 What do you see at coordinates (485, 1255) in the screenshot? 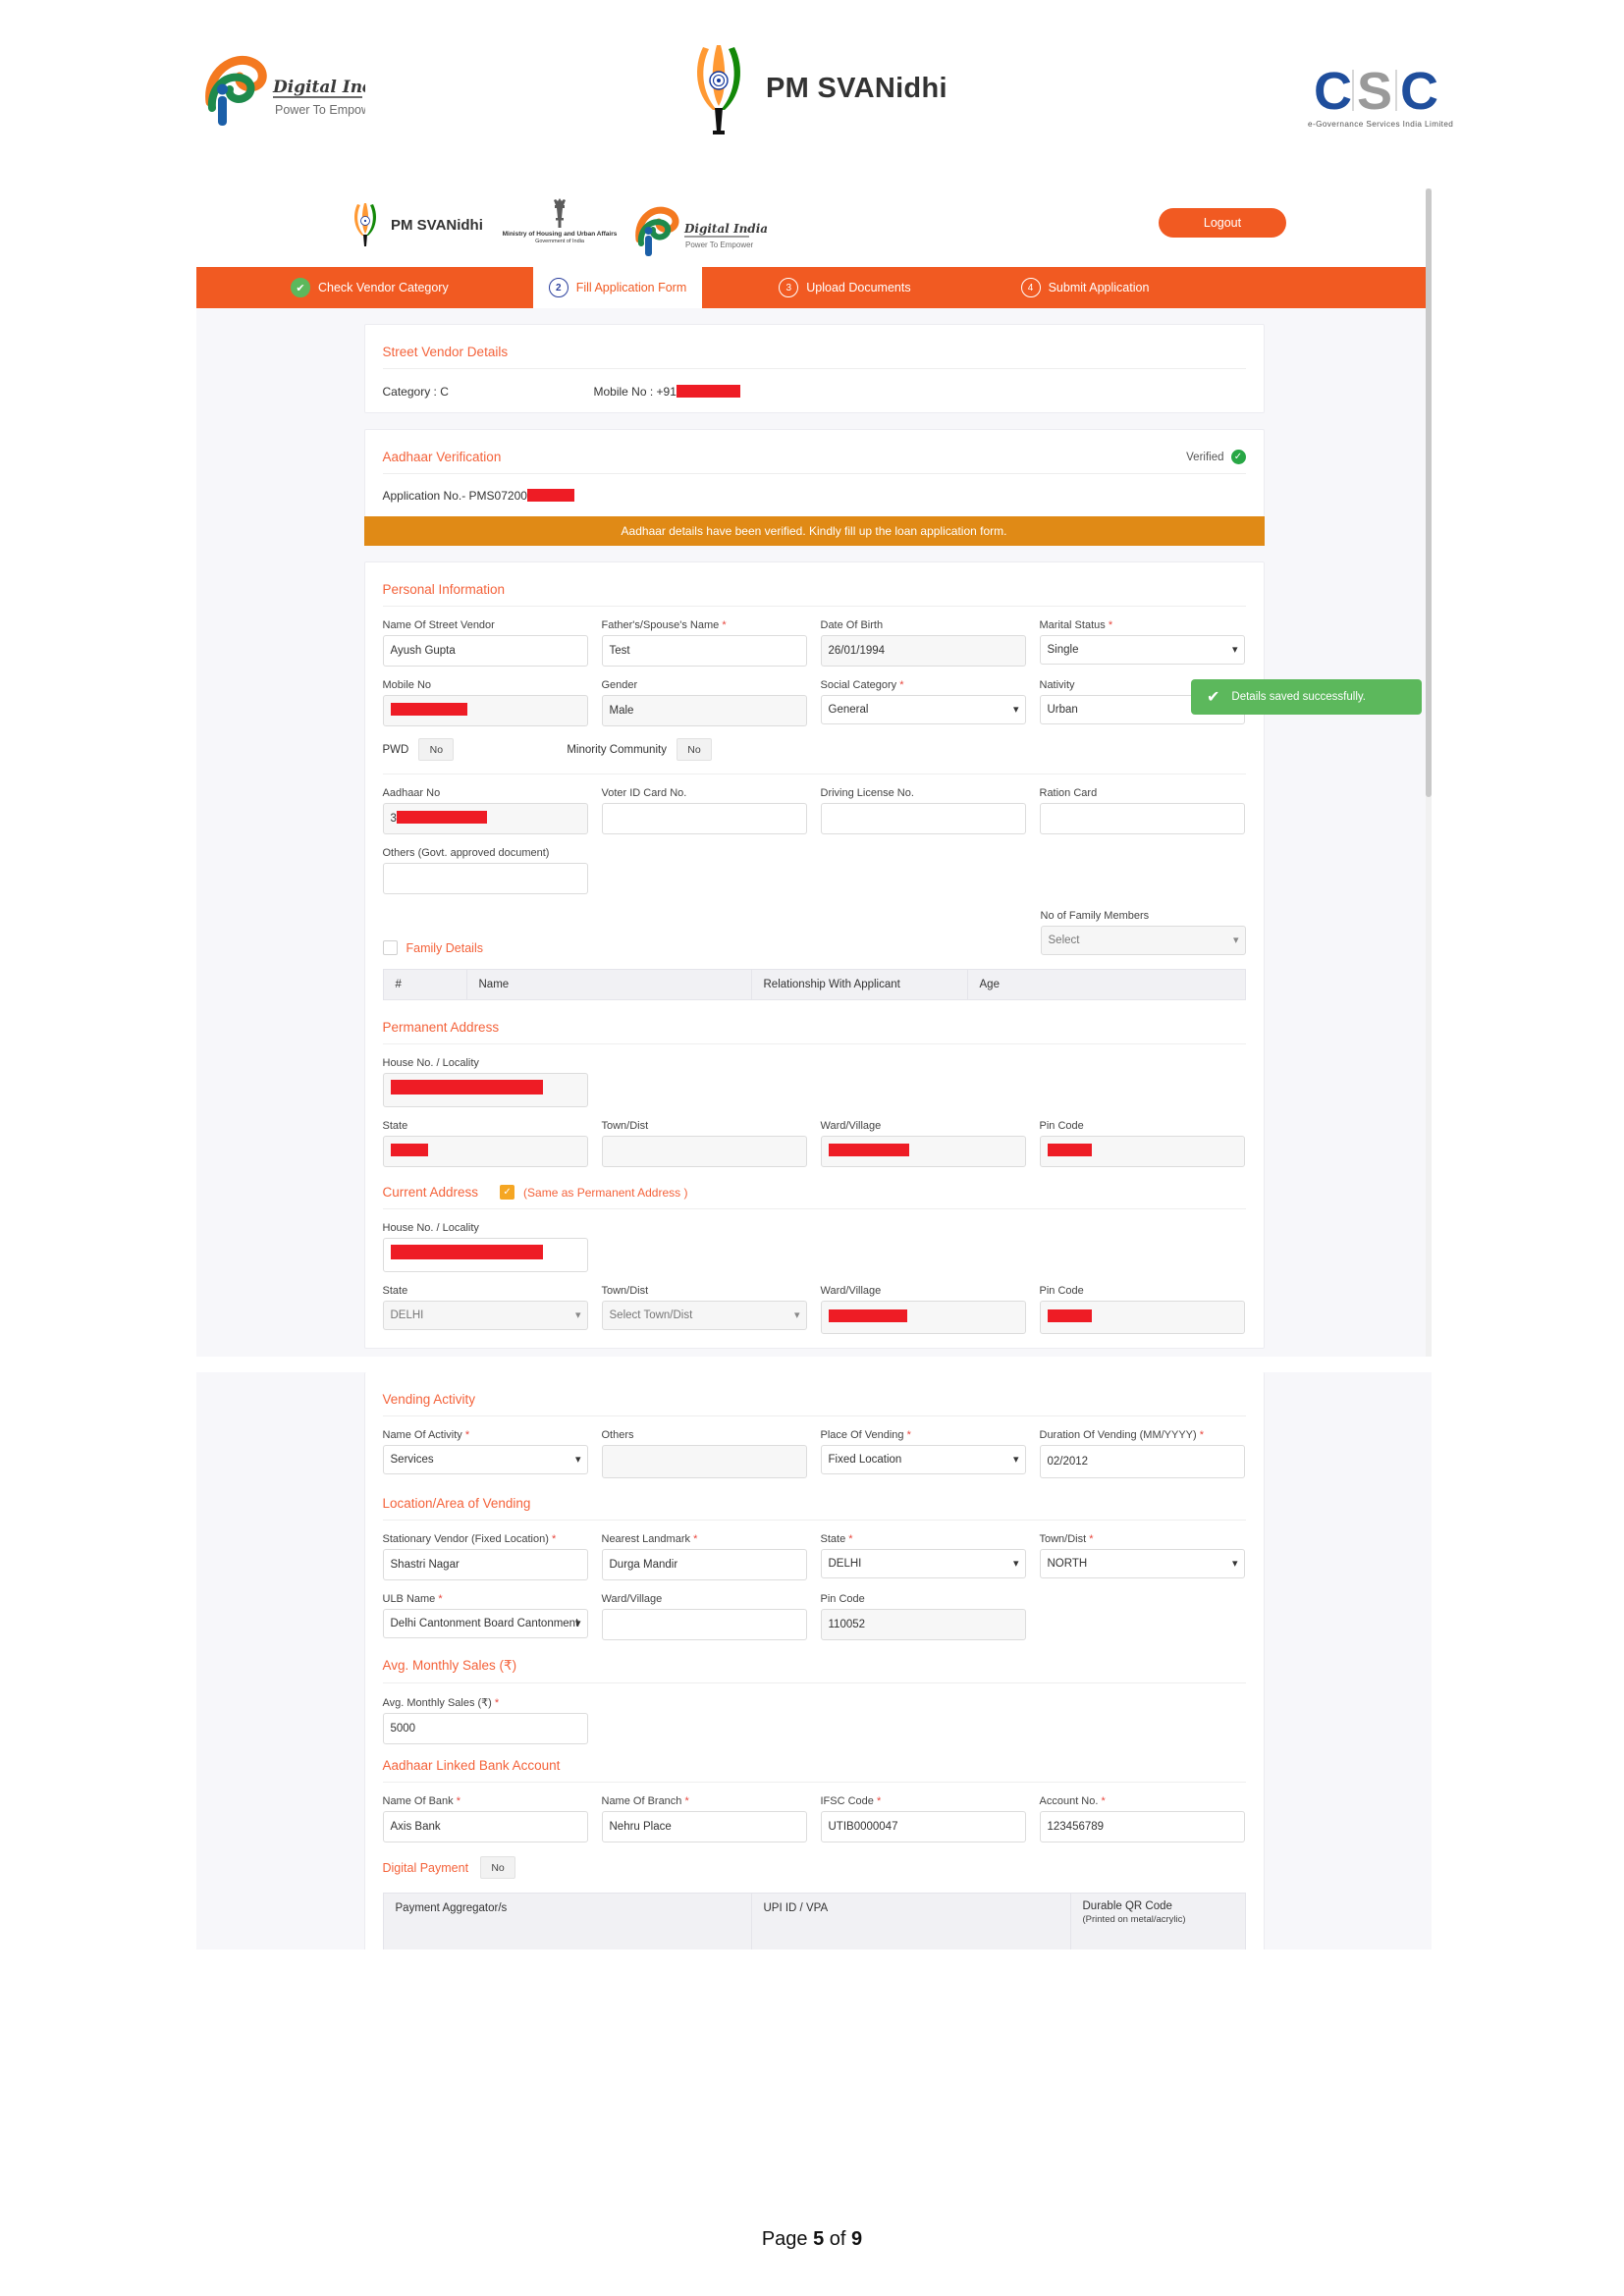
I see `current-house-locality-input` at bounding box center [485, 1255].